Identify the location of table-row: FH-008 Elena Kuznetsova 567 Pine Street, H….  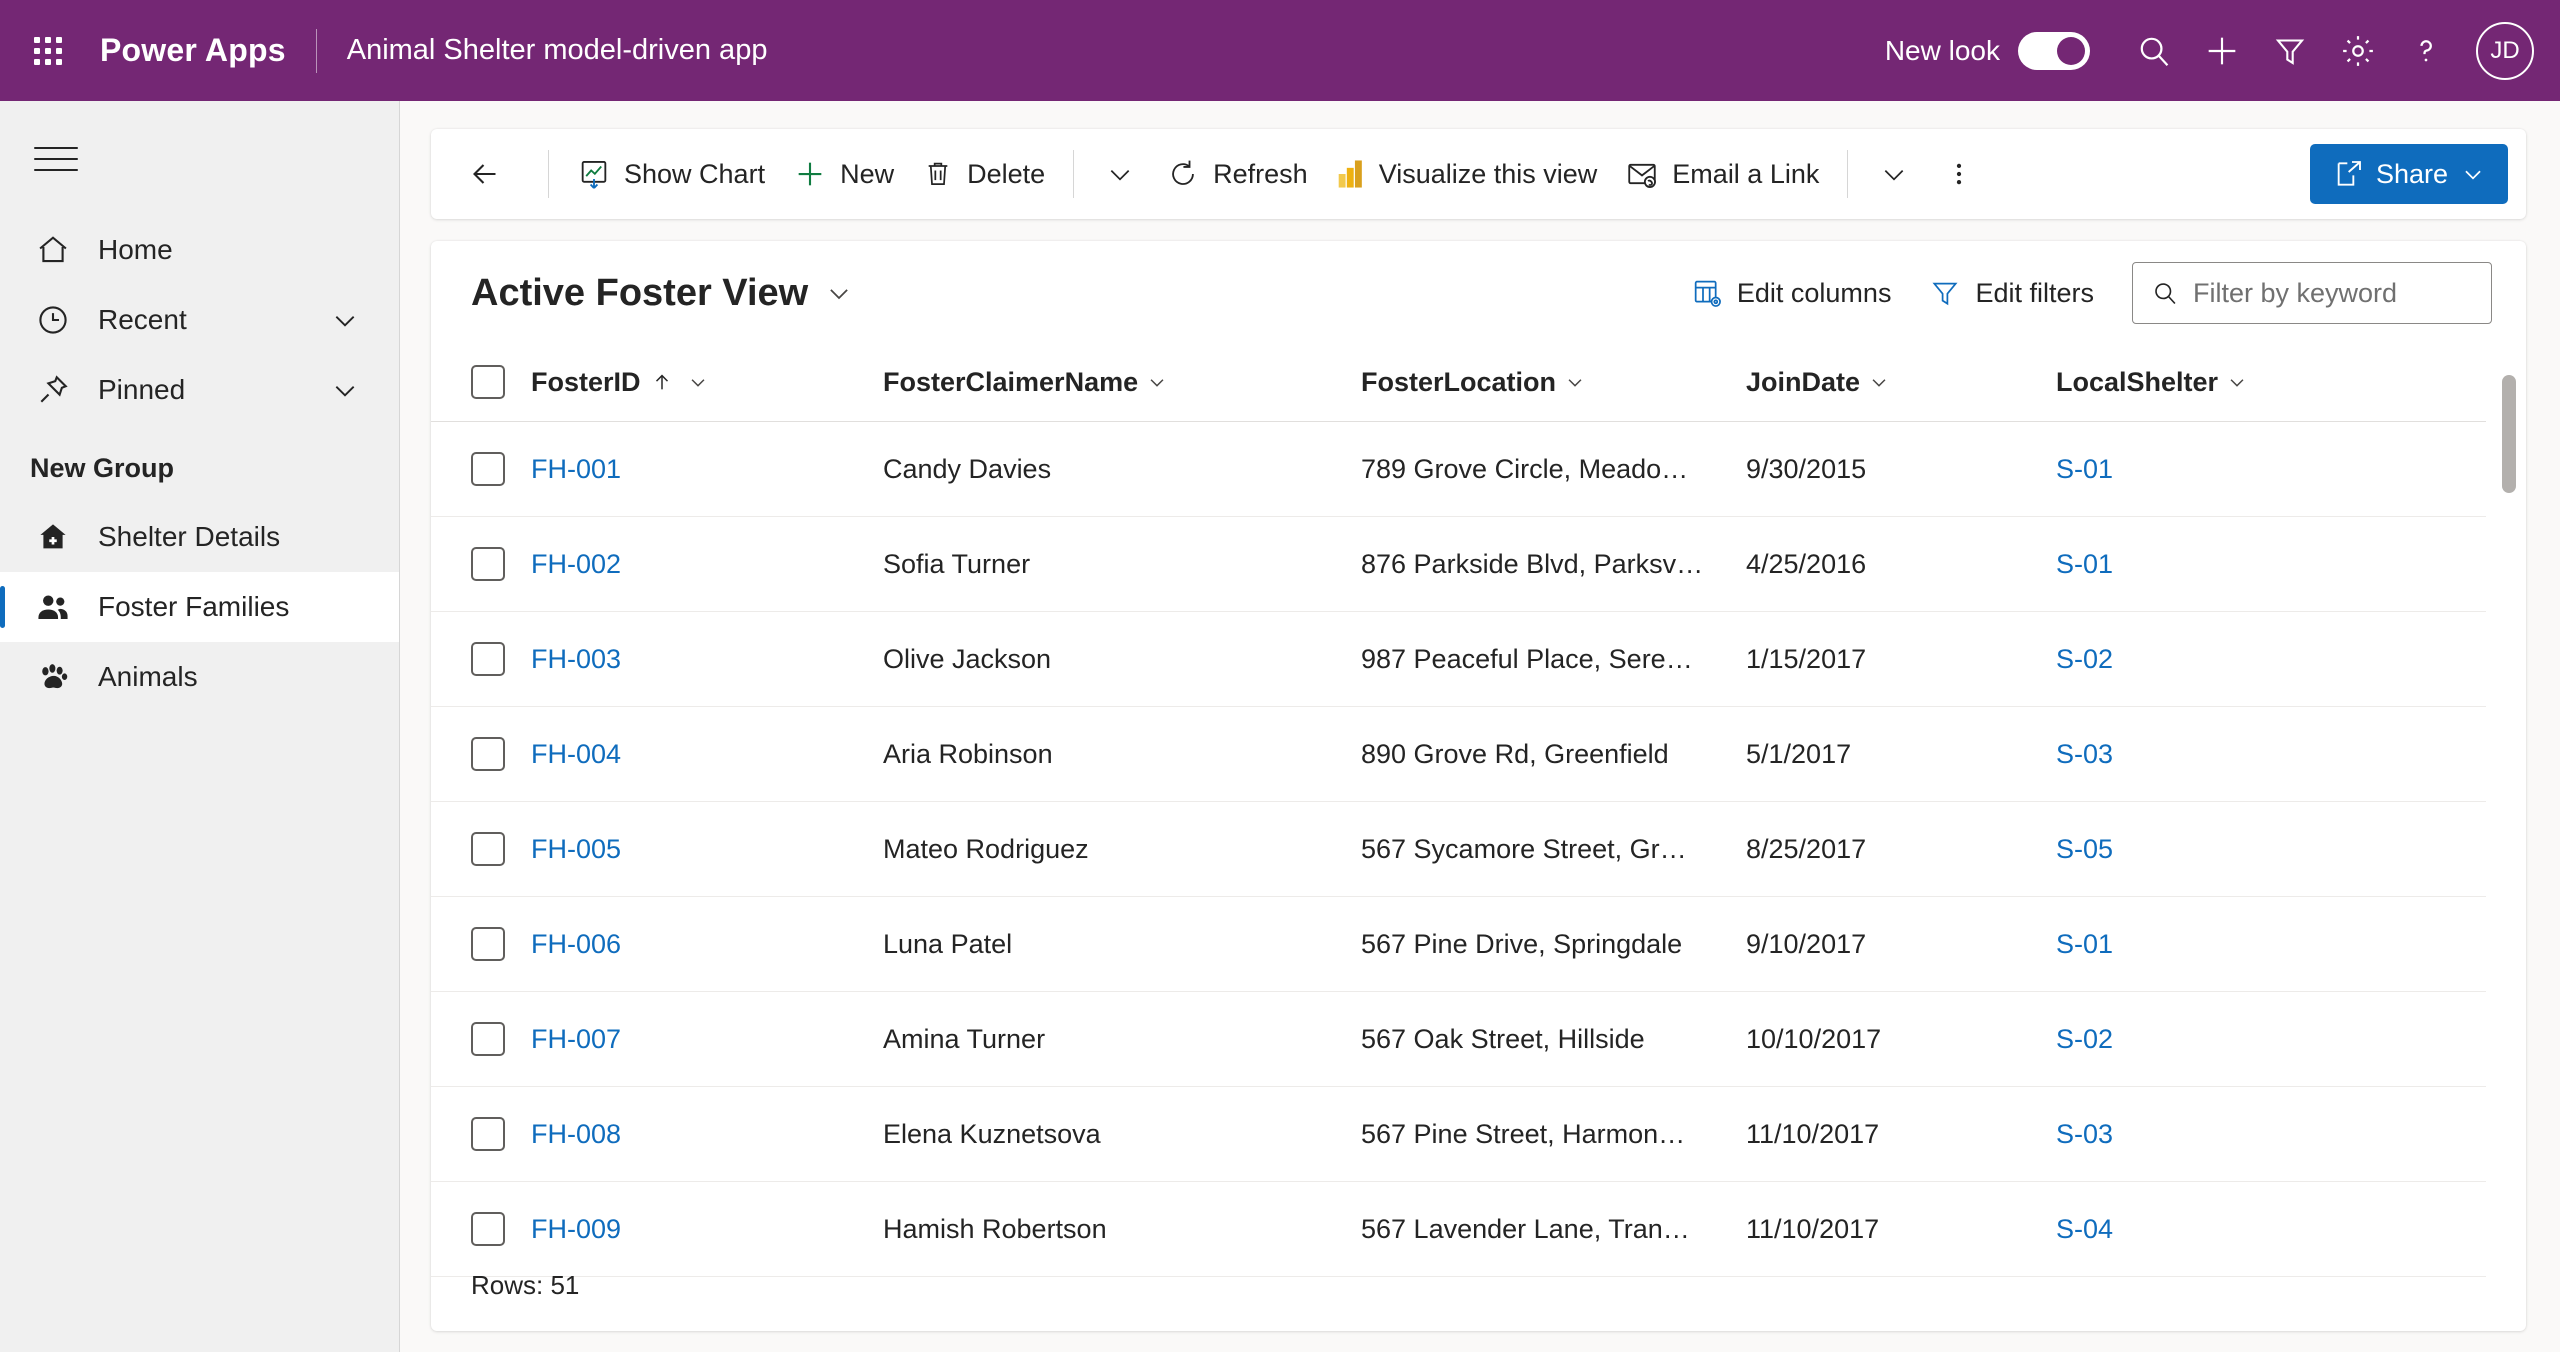
(1458, 1134).